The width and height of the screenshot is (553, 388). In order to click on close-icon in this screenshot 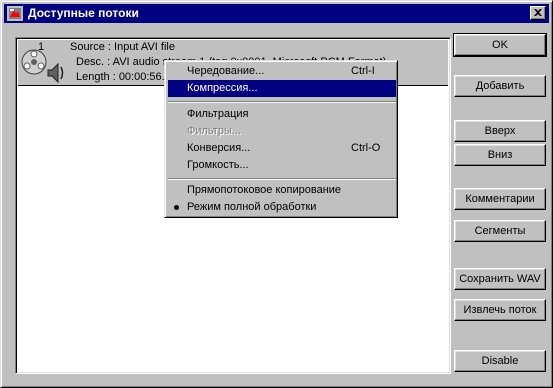, I will do `click(538, 13)`.